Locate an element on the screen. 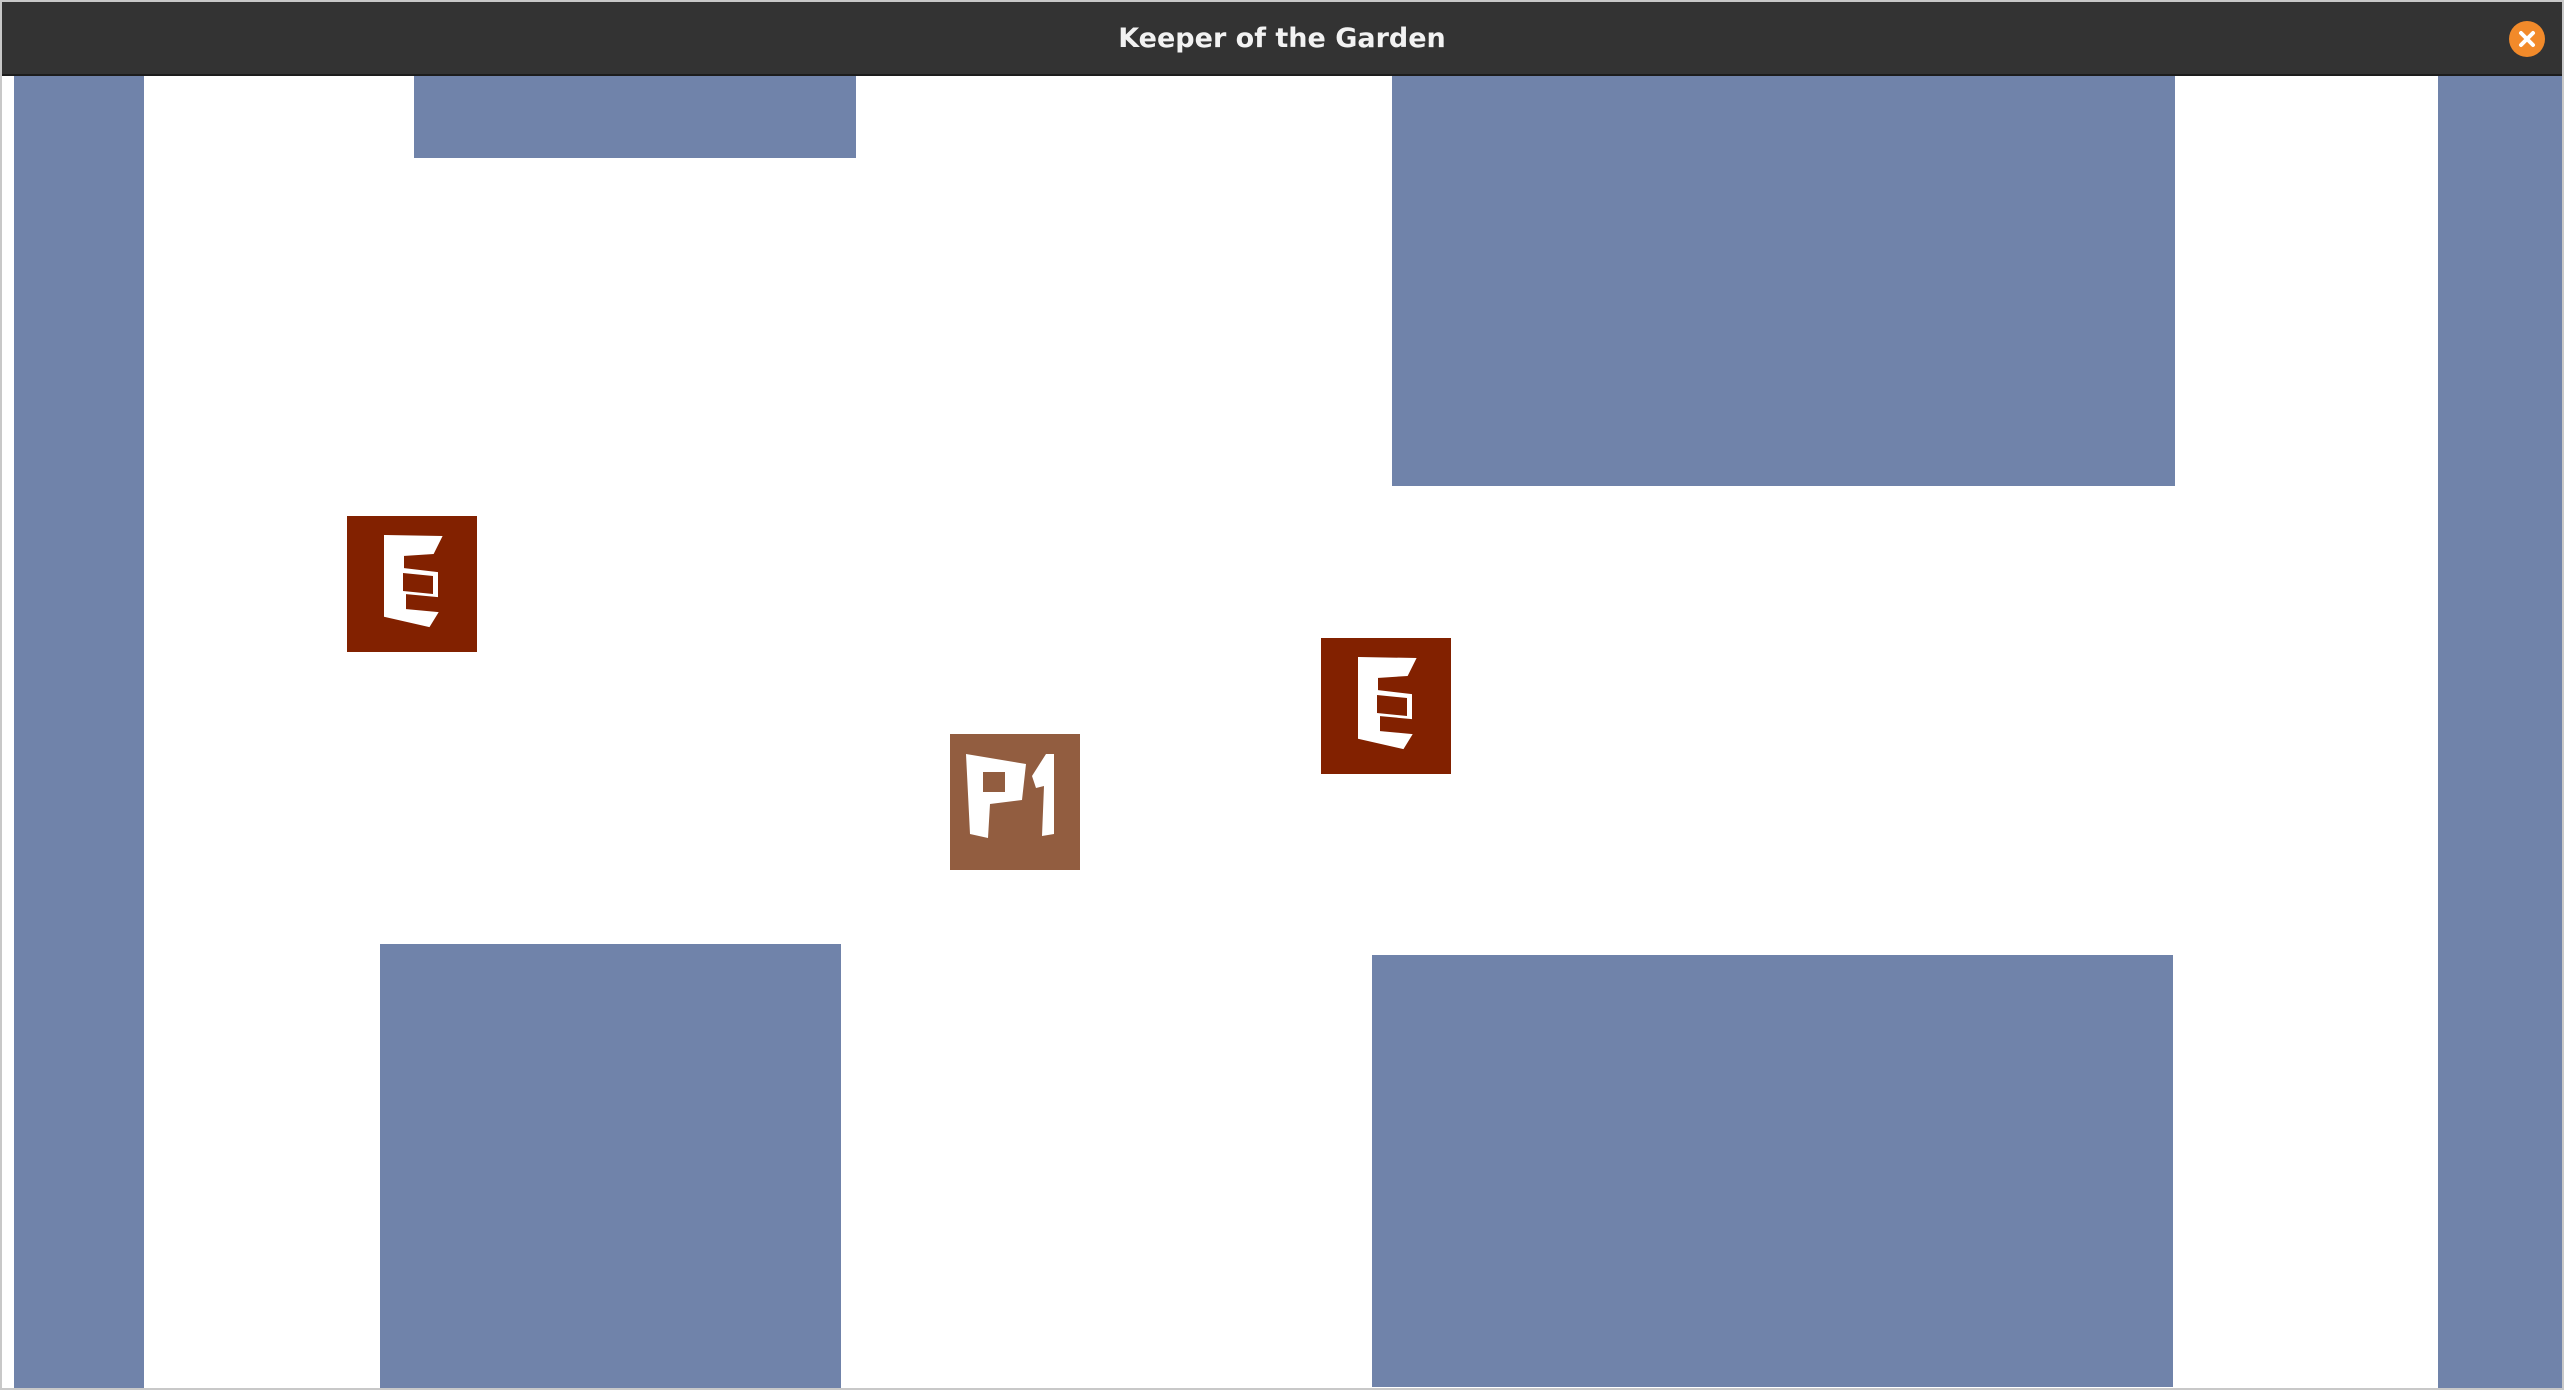  wall-left is located at coordinates (79, 732).